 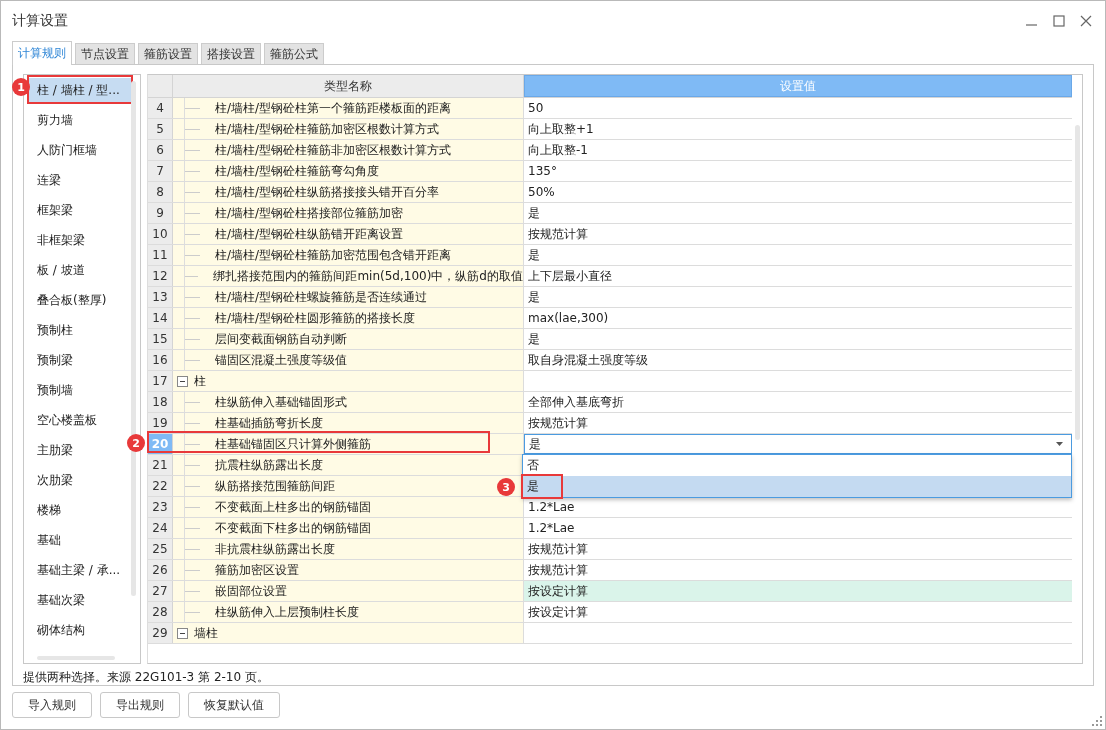 I want to click on resize-grip-icon, so click(x=1097, y=721).